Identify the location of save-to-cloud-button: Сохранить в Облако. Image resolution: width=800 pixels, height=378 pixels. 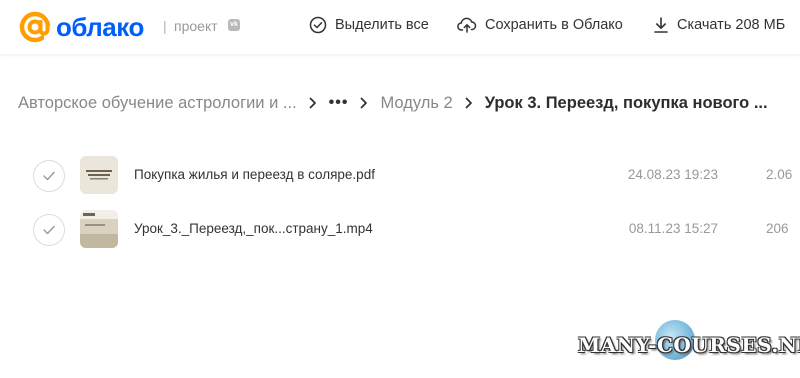
(540, 25).